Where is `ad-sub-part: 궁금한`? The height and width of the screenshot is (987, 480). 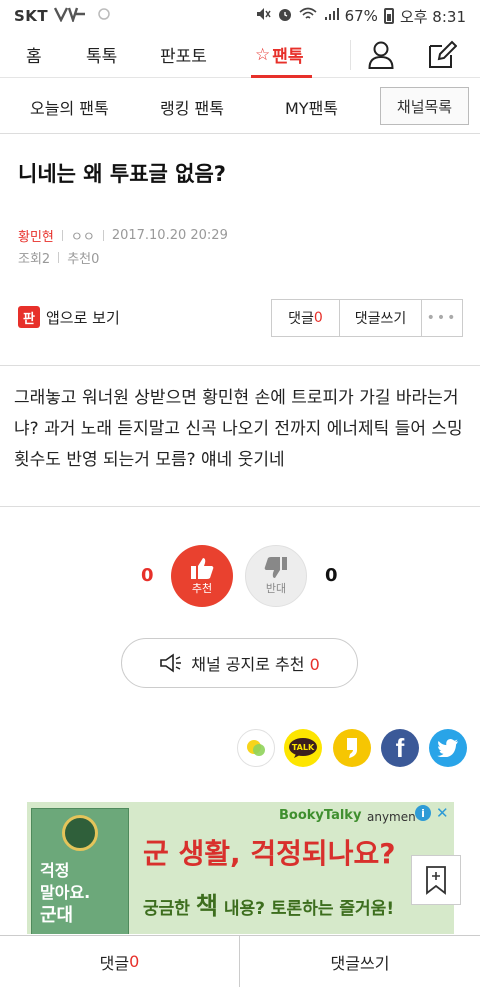 ad-sub-part: 궁금한 is located at coordinates (166, 909).